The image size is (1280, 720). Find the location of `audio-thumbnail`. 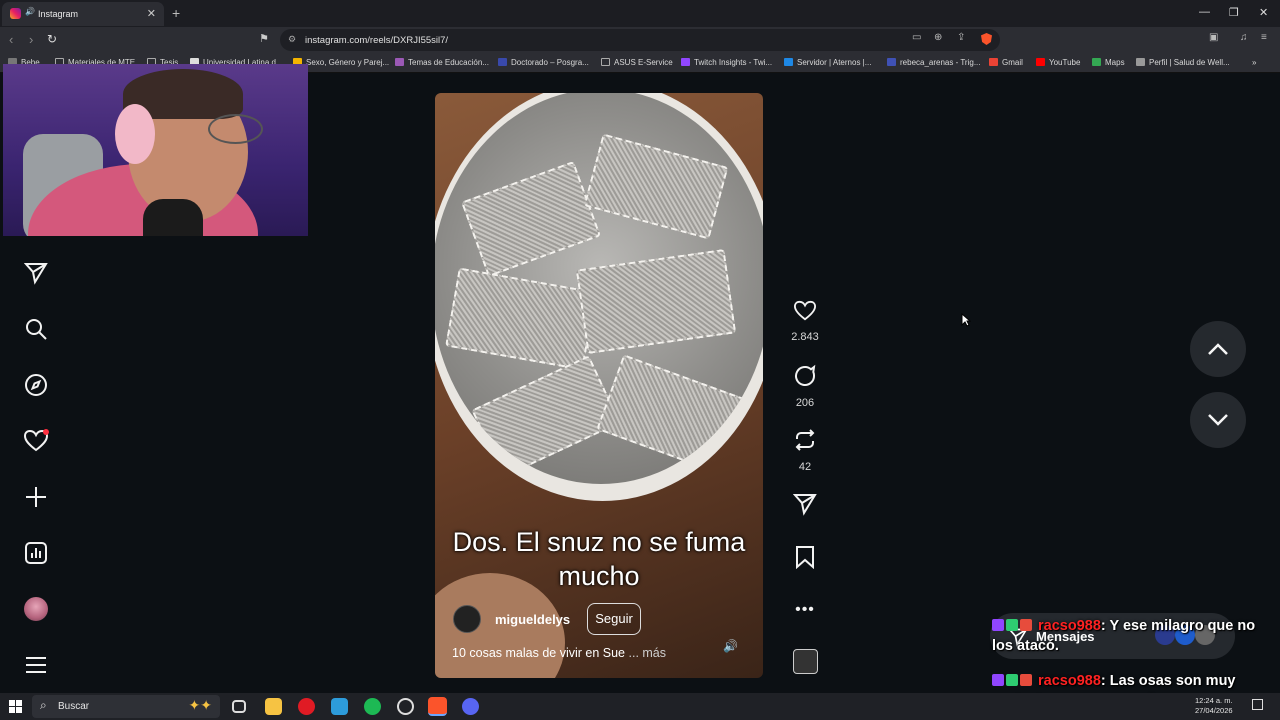

audio-thumbnail is located at coordinates (805, 661).